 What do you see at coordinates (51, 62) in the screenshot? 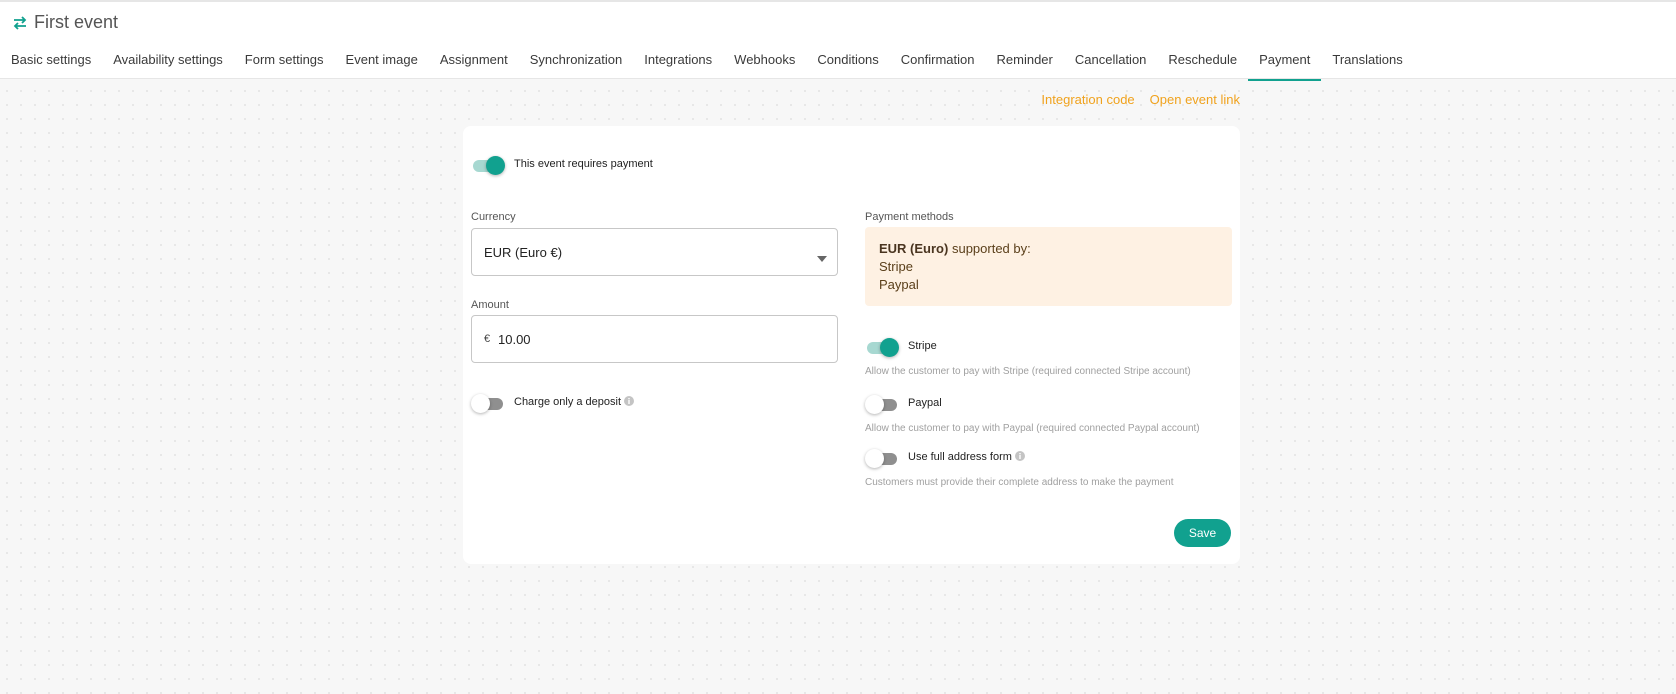
I see `tab-basic-settings: Basic settings` at bounding box center [51, 62].